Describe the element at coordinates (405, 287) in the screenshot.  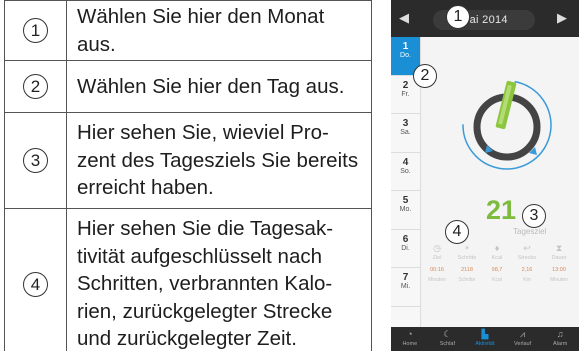
I see `day-item: 7 Mi.` at that location.